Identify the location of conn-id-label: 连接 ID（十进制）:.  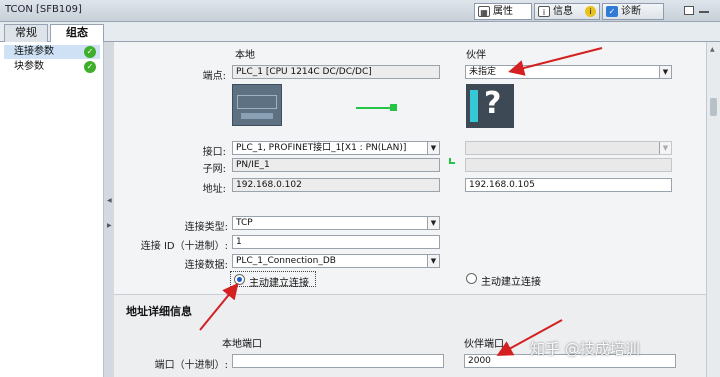
(184, 246).